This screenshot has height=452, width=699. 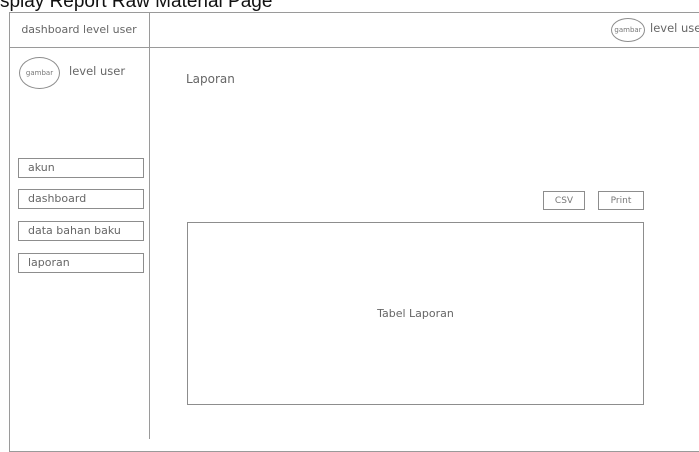 What do you see at coordinates (81, 231) in the screenshot?
I see `sidebar-item-data-bahan-baku: data bahan baku` at bounding box center [81, 231].